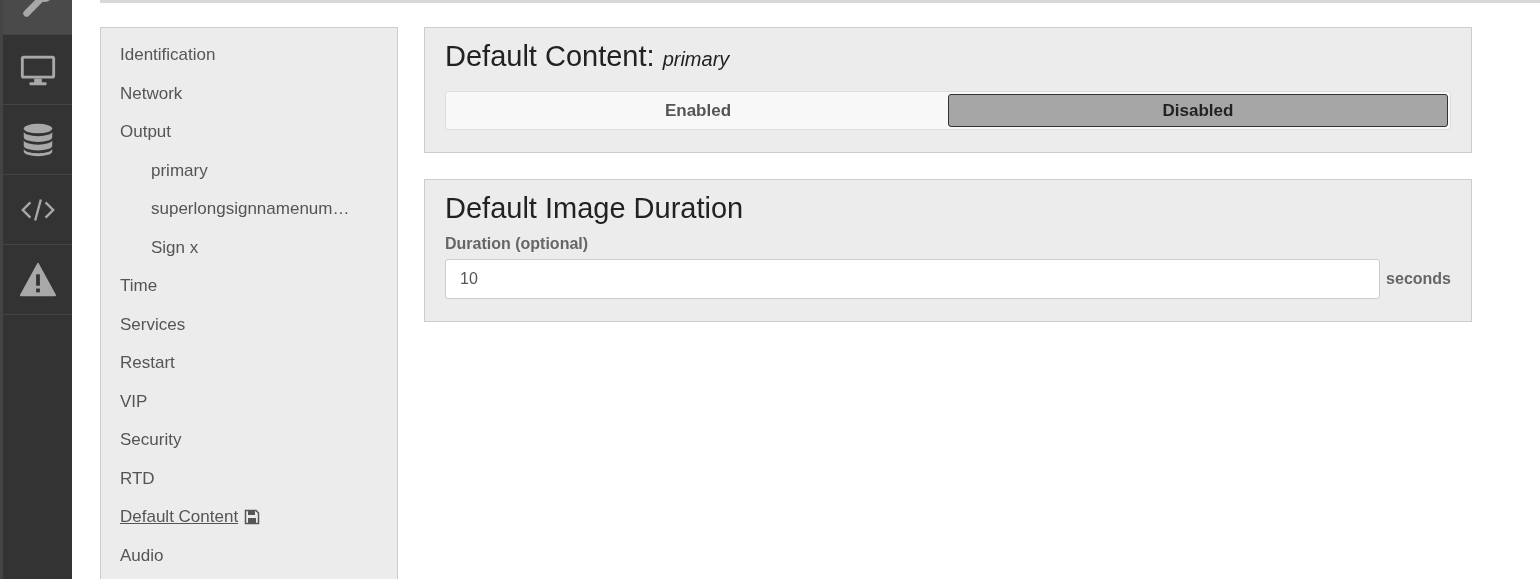 This screenshot has width=1540, height=579. I want to click on panel-subtitle: primary, so click(696, 59).